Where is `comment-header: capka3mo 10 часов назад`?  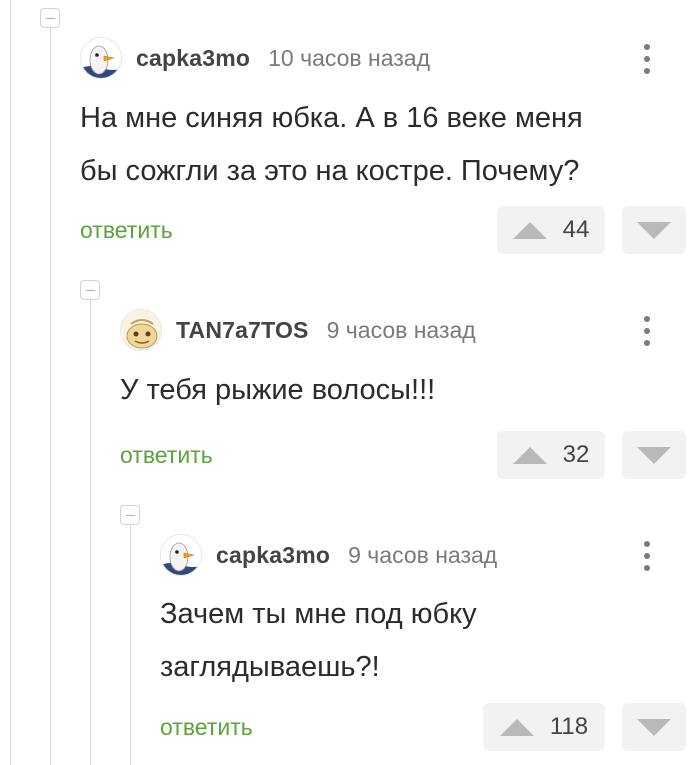
comment-header: capka3mo 10 часов назад is located at coordinates (255, 58).